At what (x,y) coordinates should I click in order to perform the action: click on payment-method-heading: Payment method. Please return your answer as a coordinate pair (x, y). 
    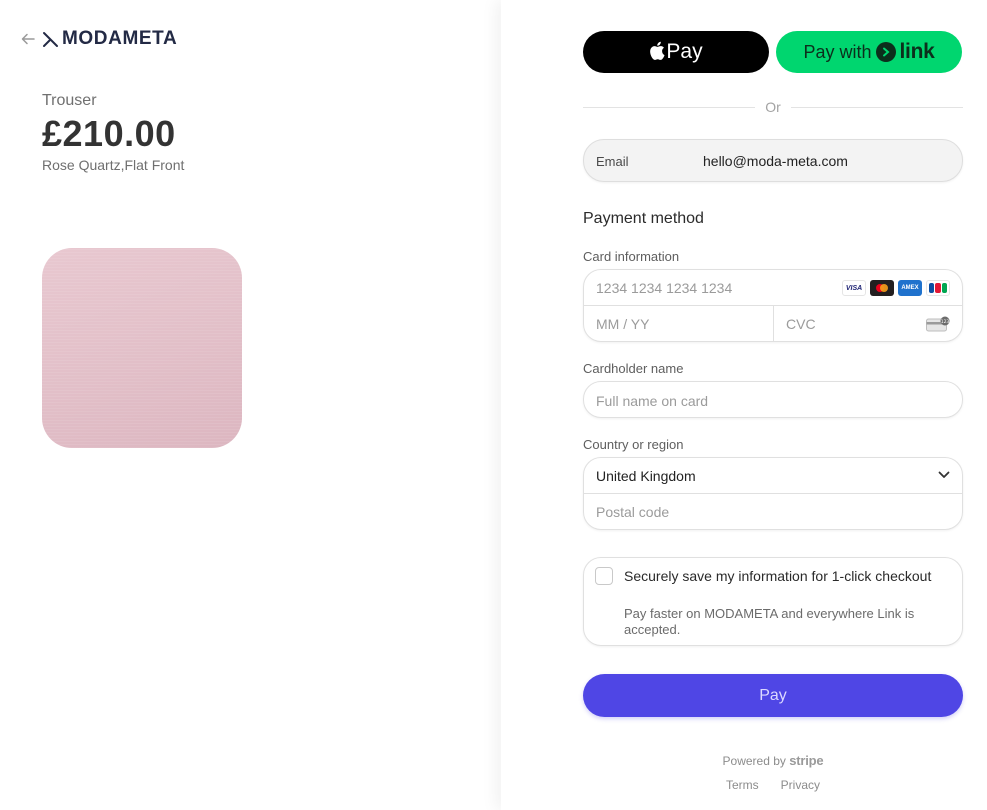
    Looking at the image, I should click on (643, 218).